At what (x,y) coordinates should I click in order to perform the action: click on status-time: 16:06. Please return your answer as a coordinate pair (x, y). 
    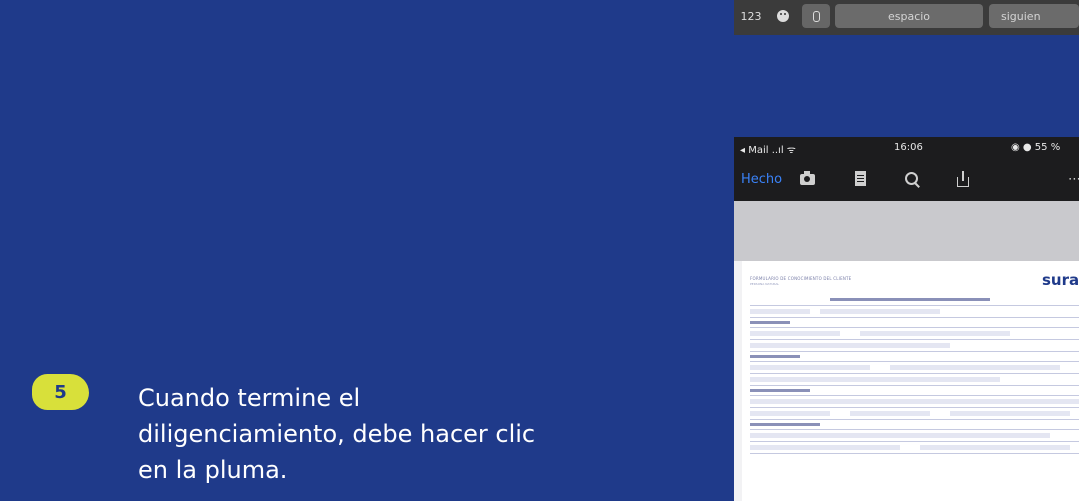
    Looking at the image, I should click on (908, 147).